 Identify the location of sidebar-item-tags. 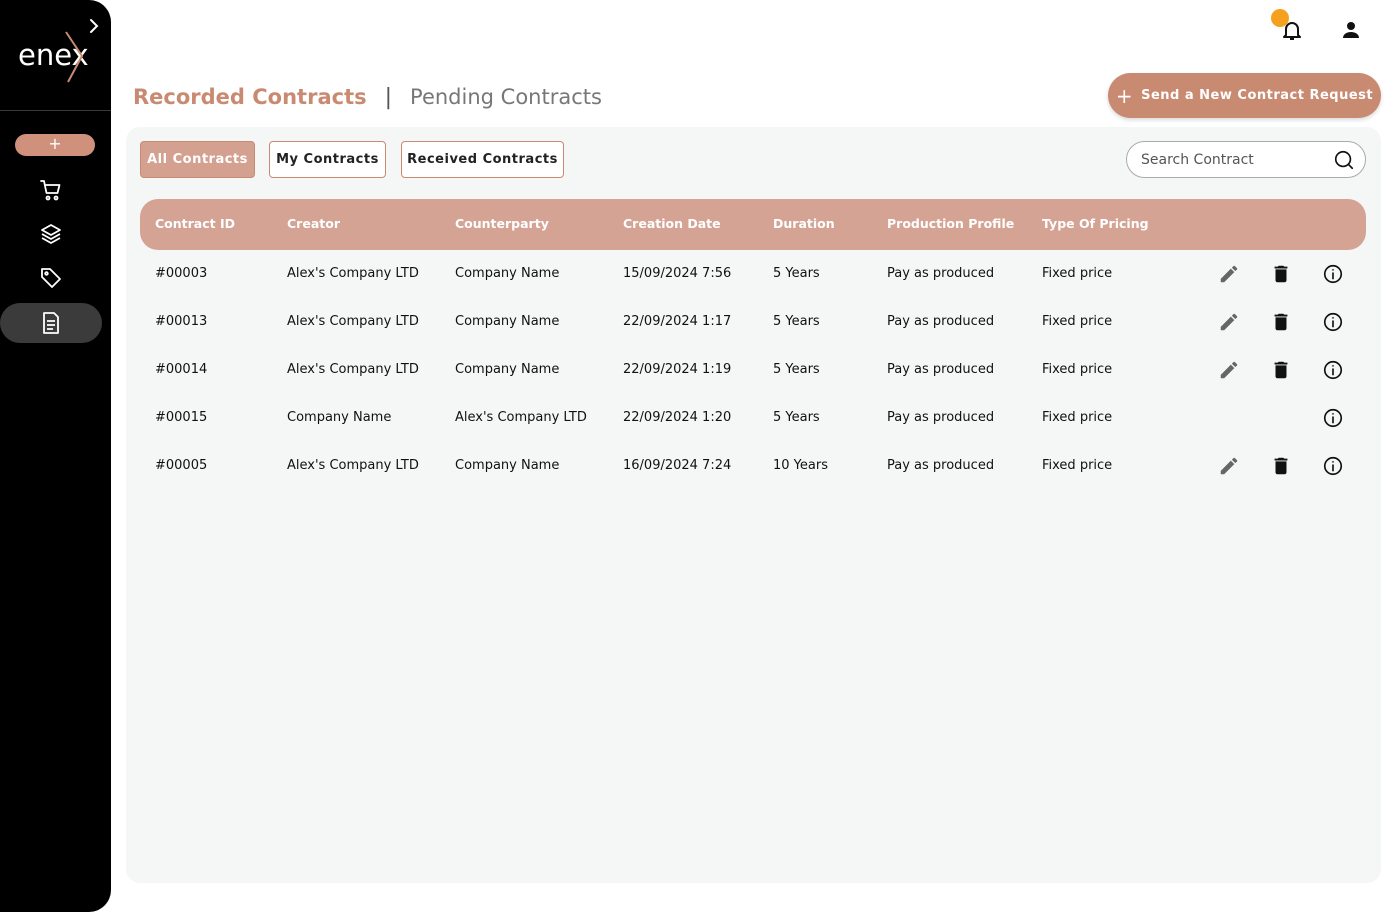
(51, 278).